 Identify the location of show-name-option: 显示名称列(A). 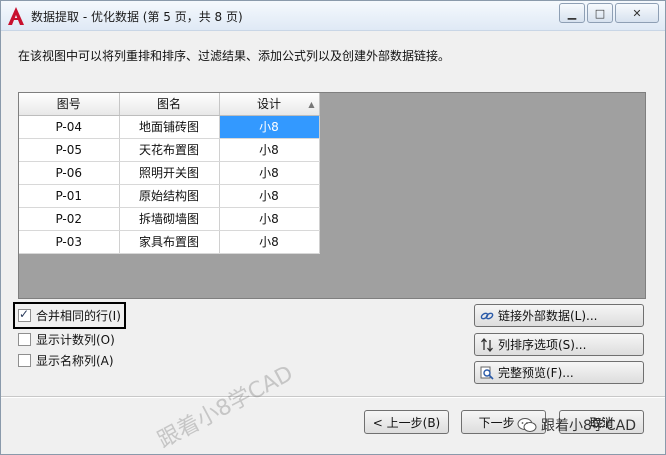
(66, 360).